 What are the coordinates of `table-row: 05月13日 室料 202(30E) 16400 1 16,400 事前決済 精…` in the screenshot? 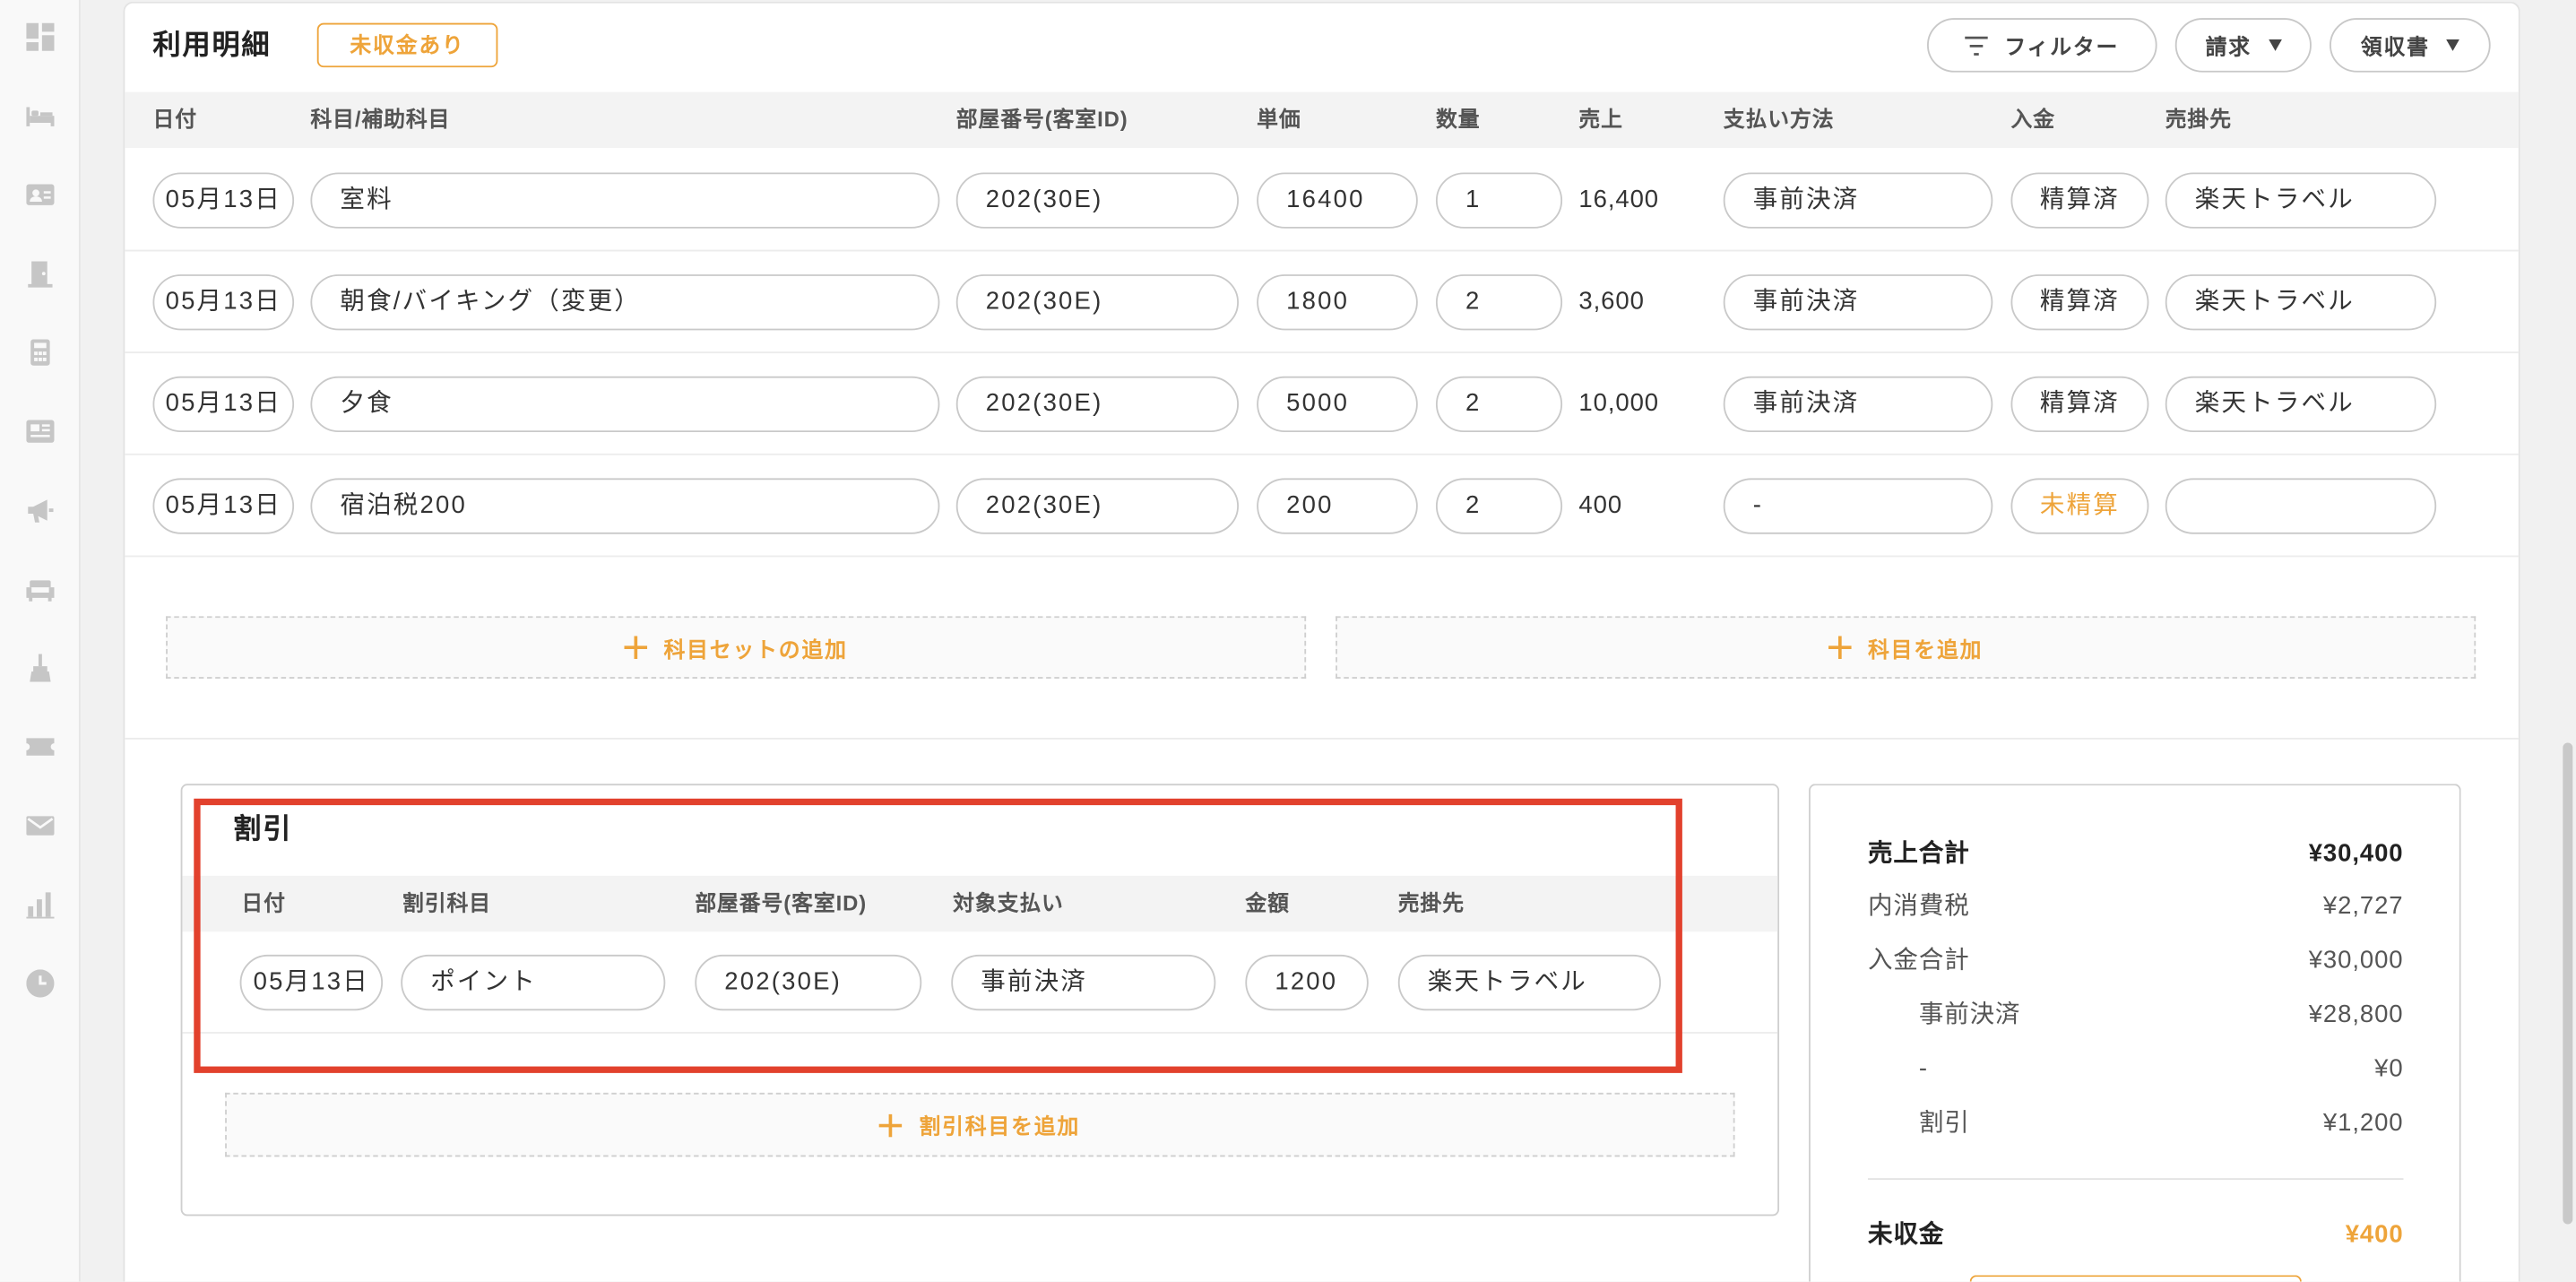 It's located at (1322, 201).